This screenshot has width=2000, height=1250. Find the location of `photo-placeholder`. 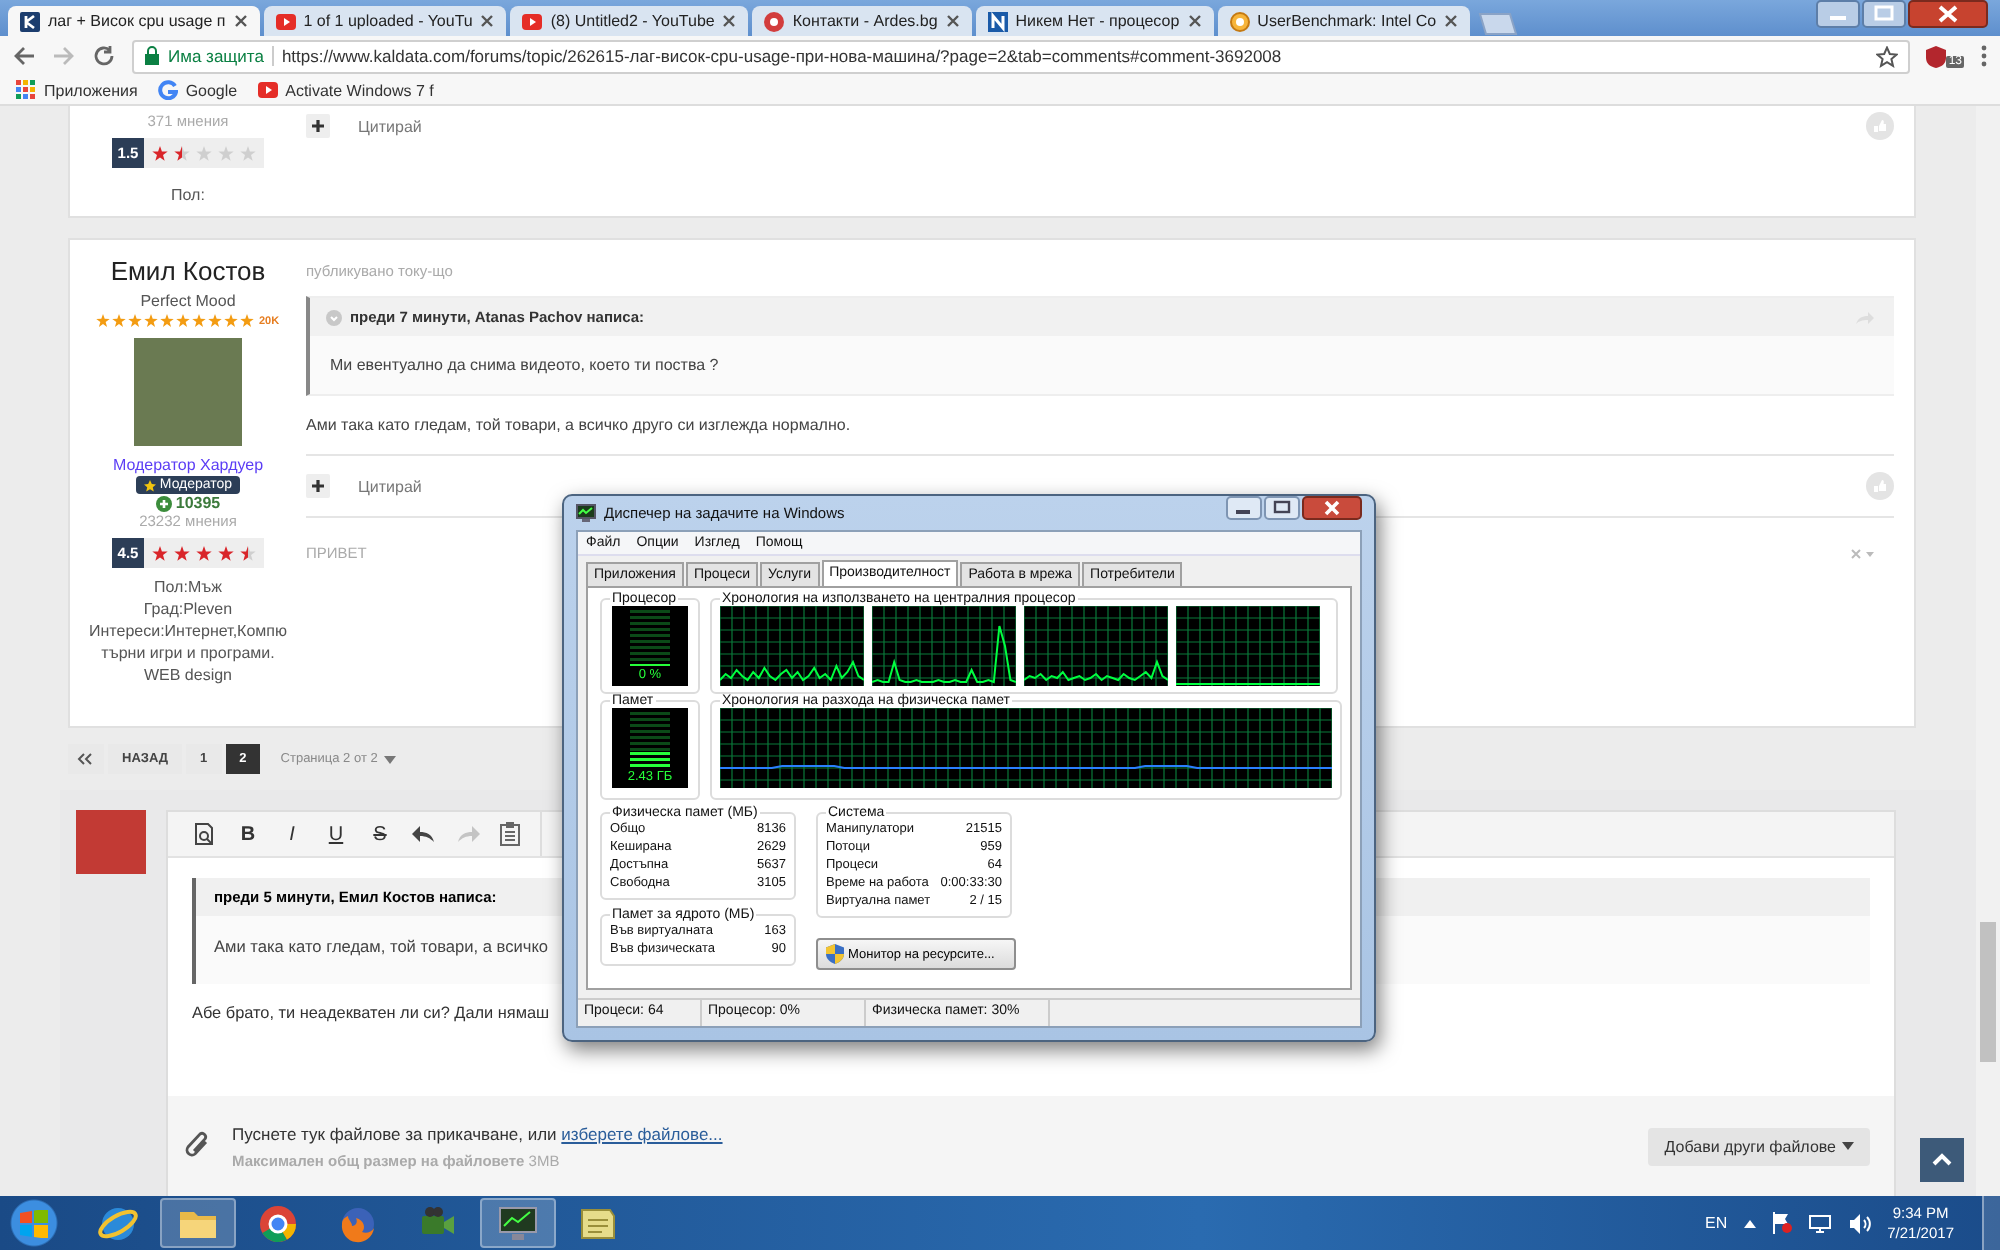

photo-placeholder is located at coordinates (188, 392).